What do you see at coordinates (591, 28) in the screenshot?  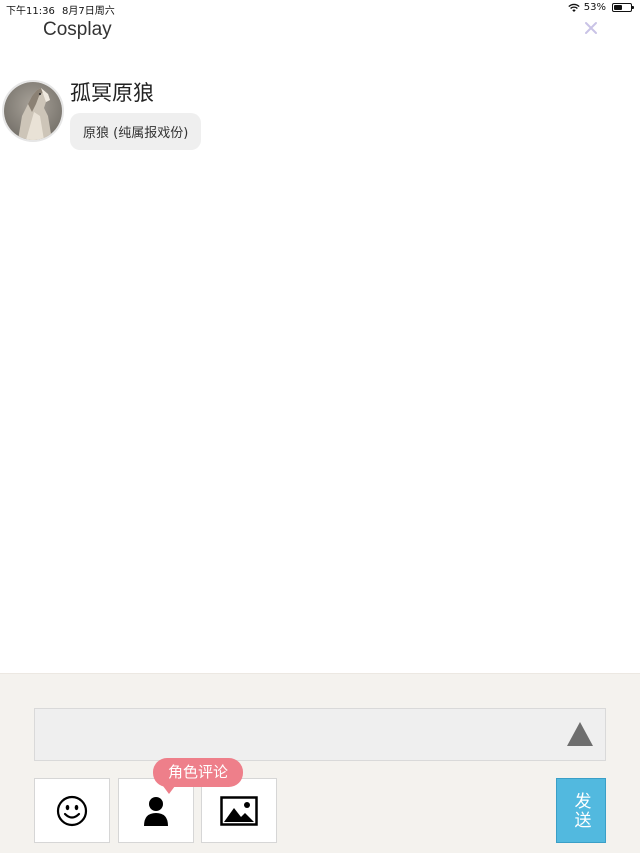 I see `close-icon` at bounding box center [591, 28].